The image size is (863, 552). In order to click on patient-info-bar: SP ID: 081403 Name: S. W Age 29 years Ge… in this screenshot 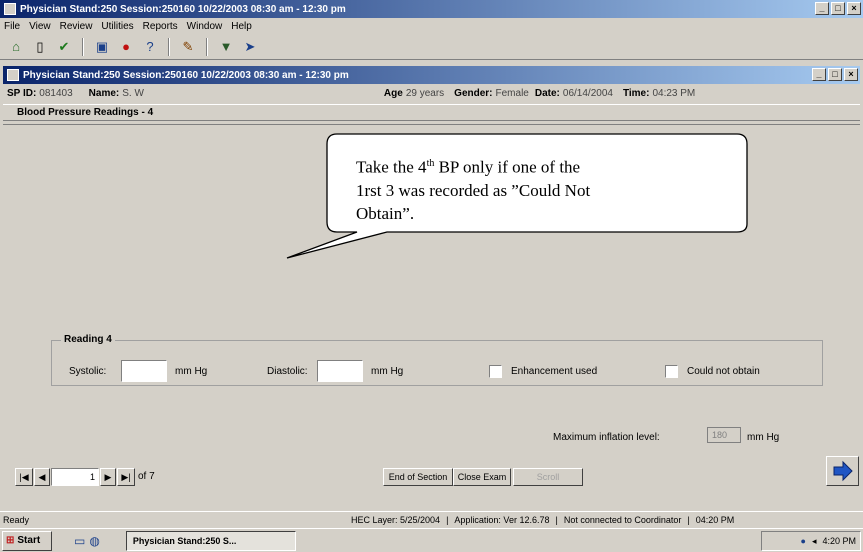, I will do `click(431, 93)`.